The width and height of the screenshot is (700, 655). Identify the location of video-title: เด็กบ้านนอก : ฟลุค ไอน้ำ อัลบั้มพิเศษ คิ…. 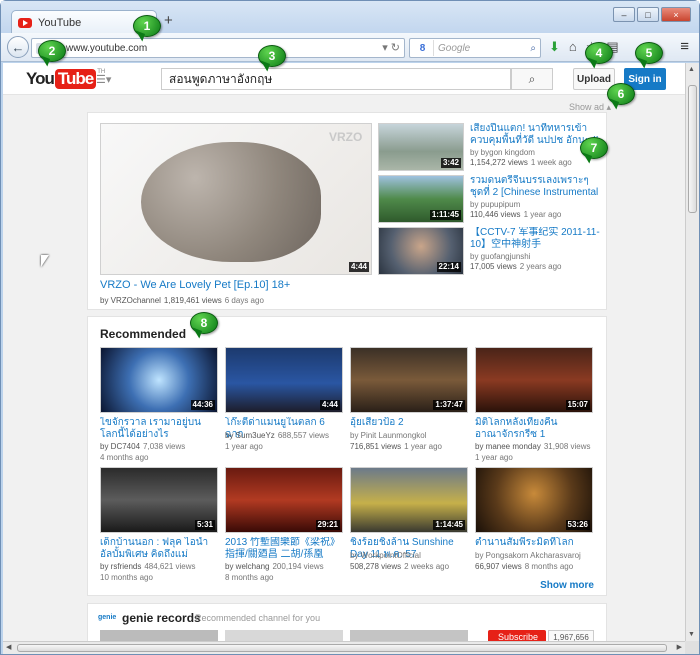
(159, 549).